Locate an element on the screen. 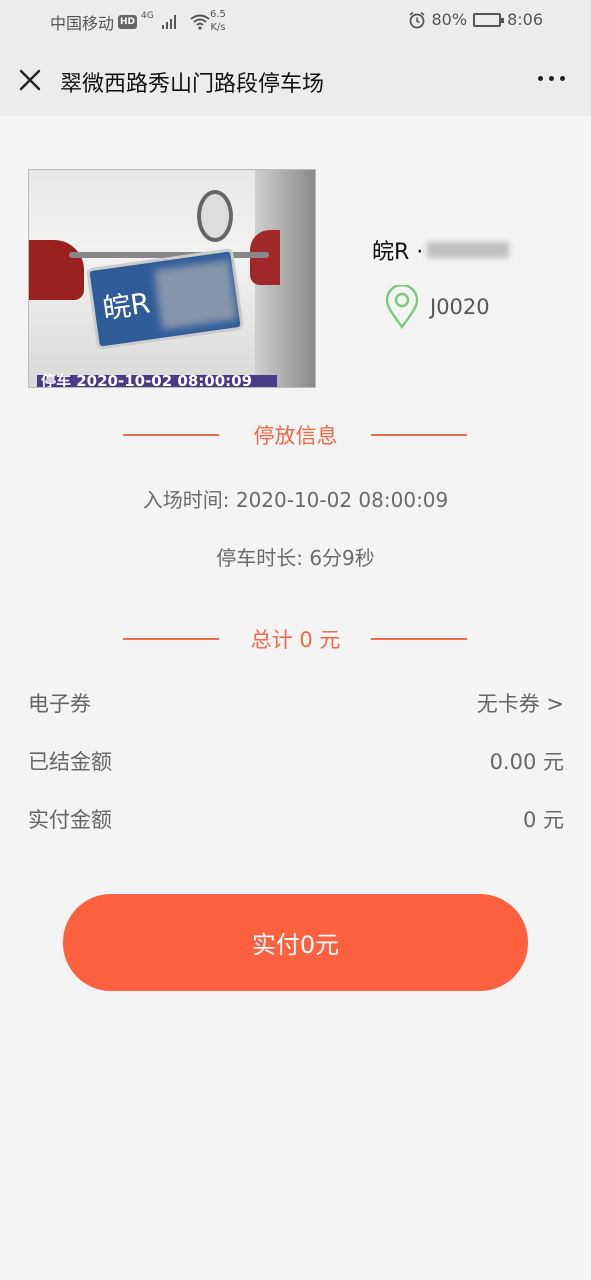 Image resolution: width=591 pixels, height=1280 pixels. plate-number: 皖R · is located at coordinates (441, 250).